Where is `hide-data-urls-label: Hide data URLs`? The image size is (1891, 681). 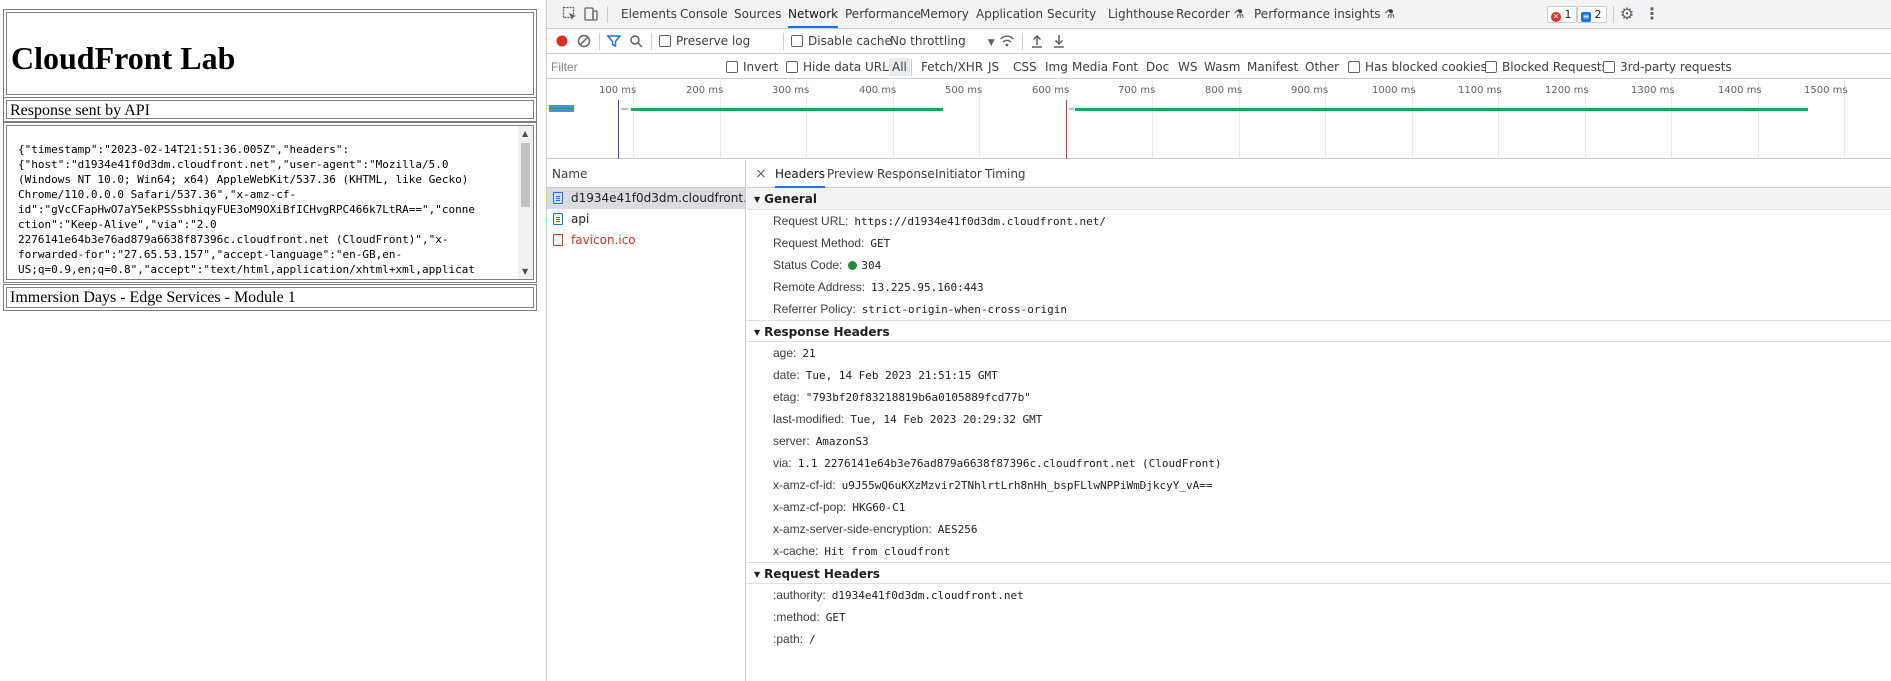 hide-data-urls-label: Hide data URLs is located at coordinates (849, 67).